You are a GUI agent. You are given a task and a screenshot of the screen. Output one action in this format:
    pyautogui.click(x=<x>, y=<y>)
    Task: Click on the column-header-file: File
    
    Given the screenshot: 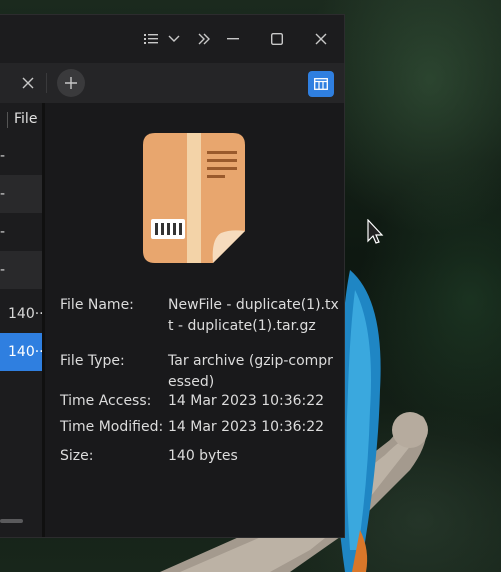 What is the action you would take?
    pyautogui.click(x=21, y=120)
    